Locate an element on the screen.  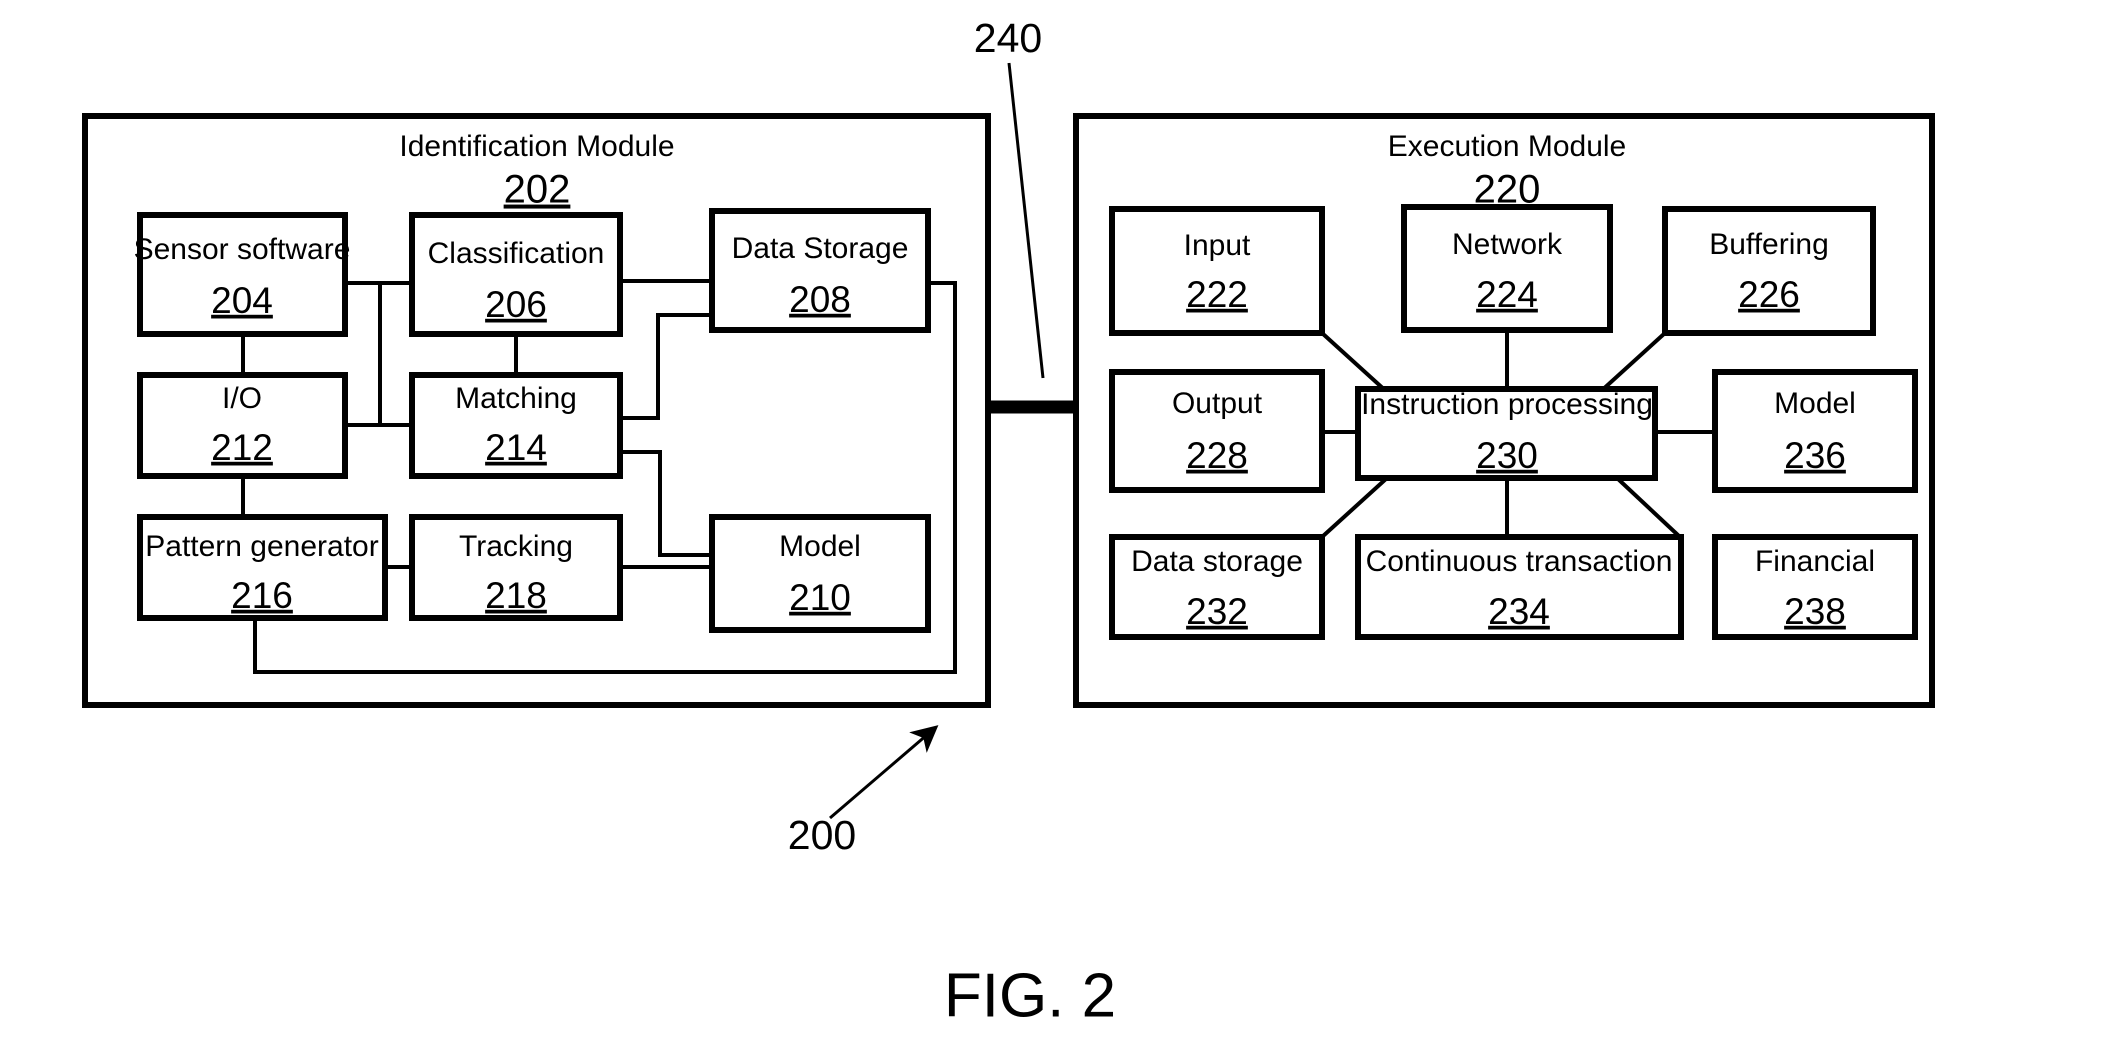
node-classification: Classification 206 is located at coordinates (516, 274).